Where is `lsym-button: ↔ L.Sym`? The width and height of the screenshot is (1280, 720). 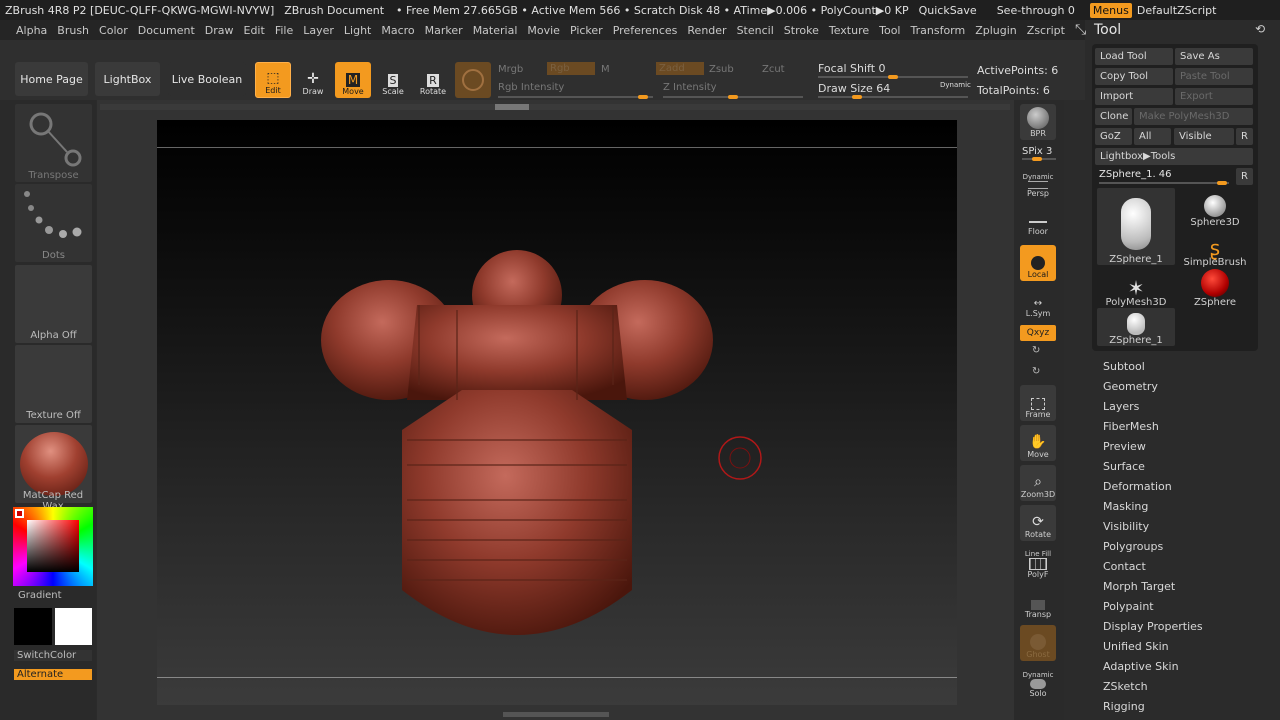 lsym-button: ↔ L.Sym is located at coordinates (1038, 304).